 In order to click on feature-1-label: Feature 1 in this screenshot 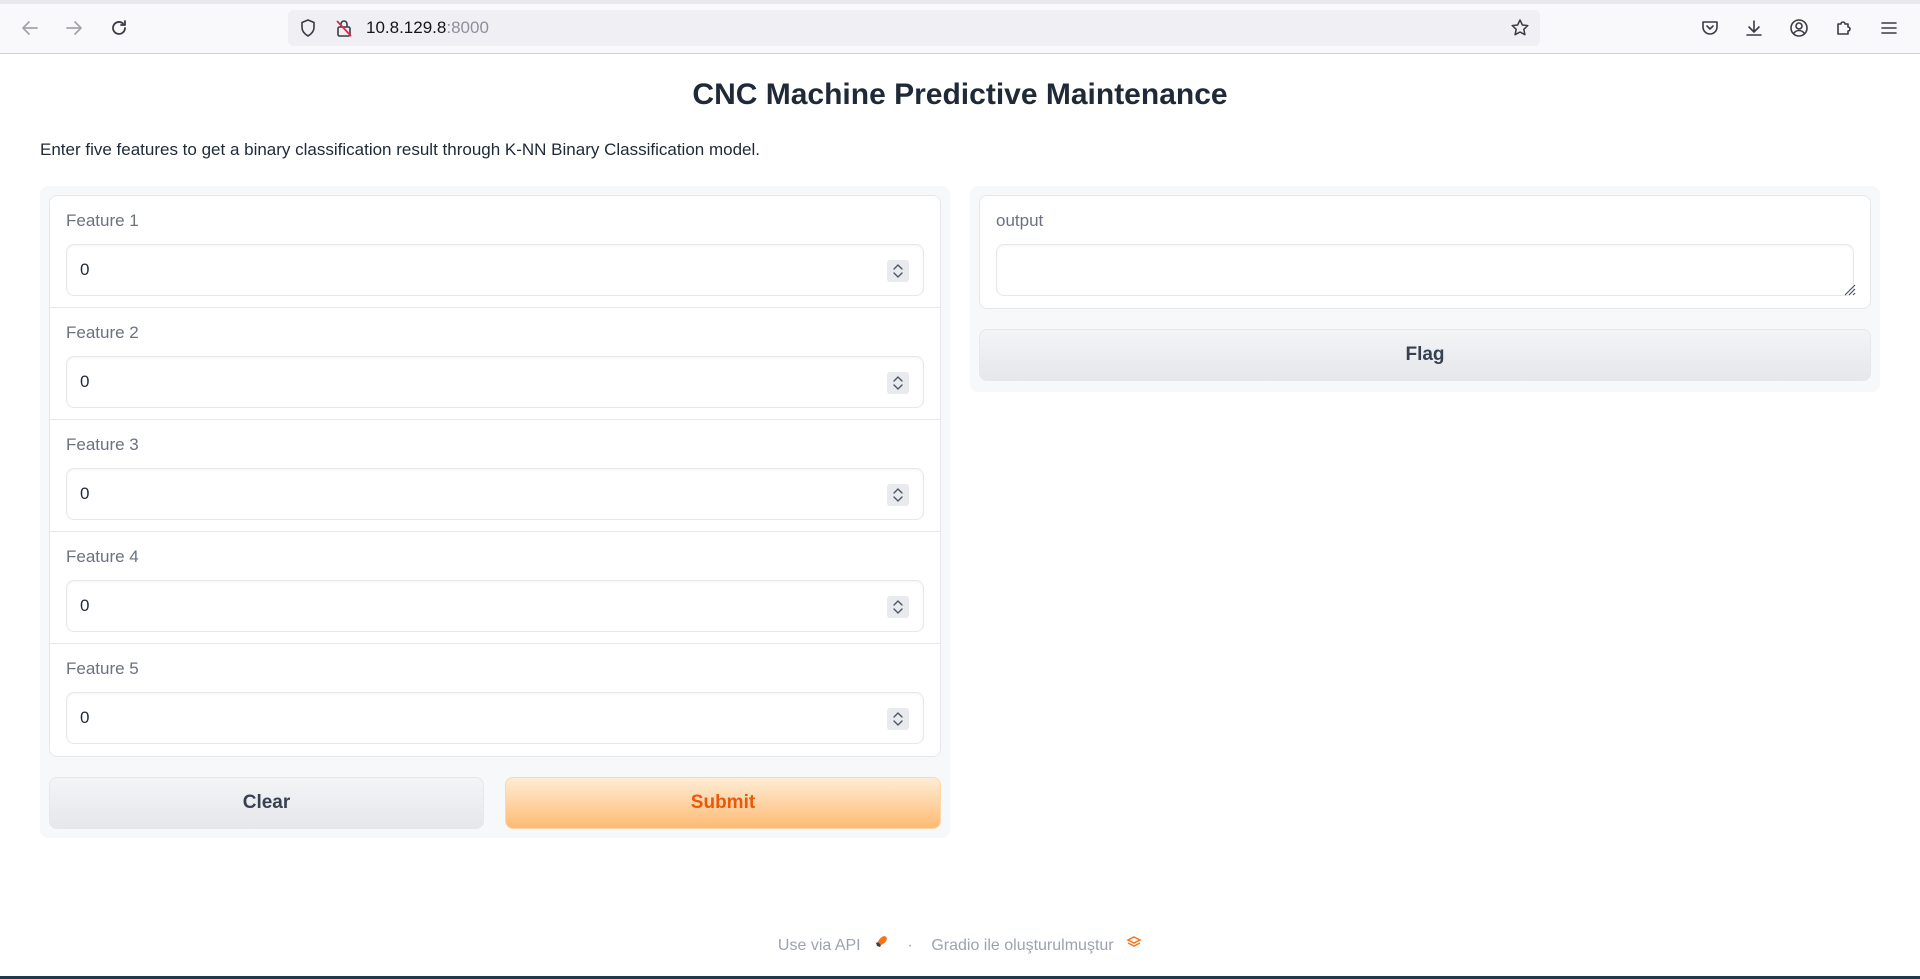, I will do `click(102, 220)`.